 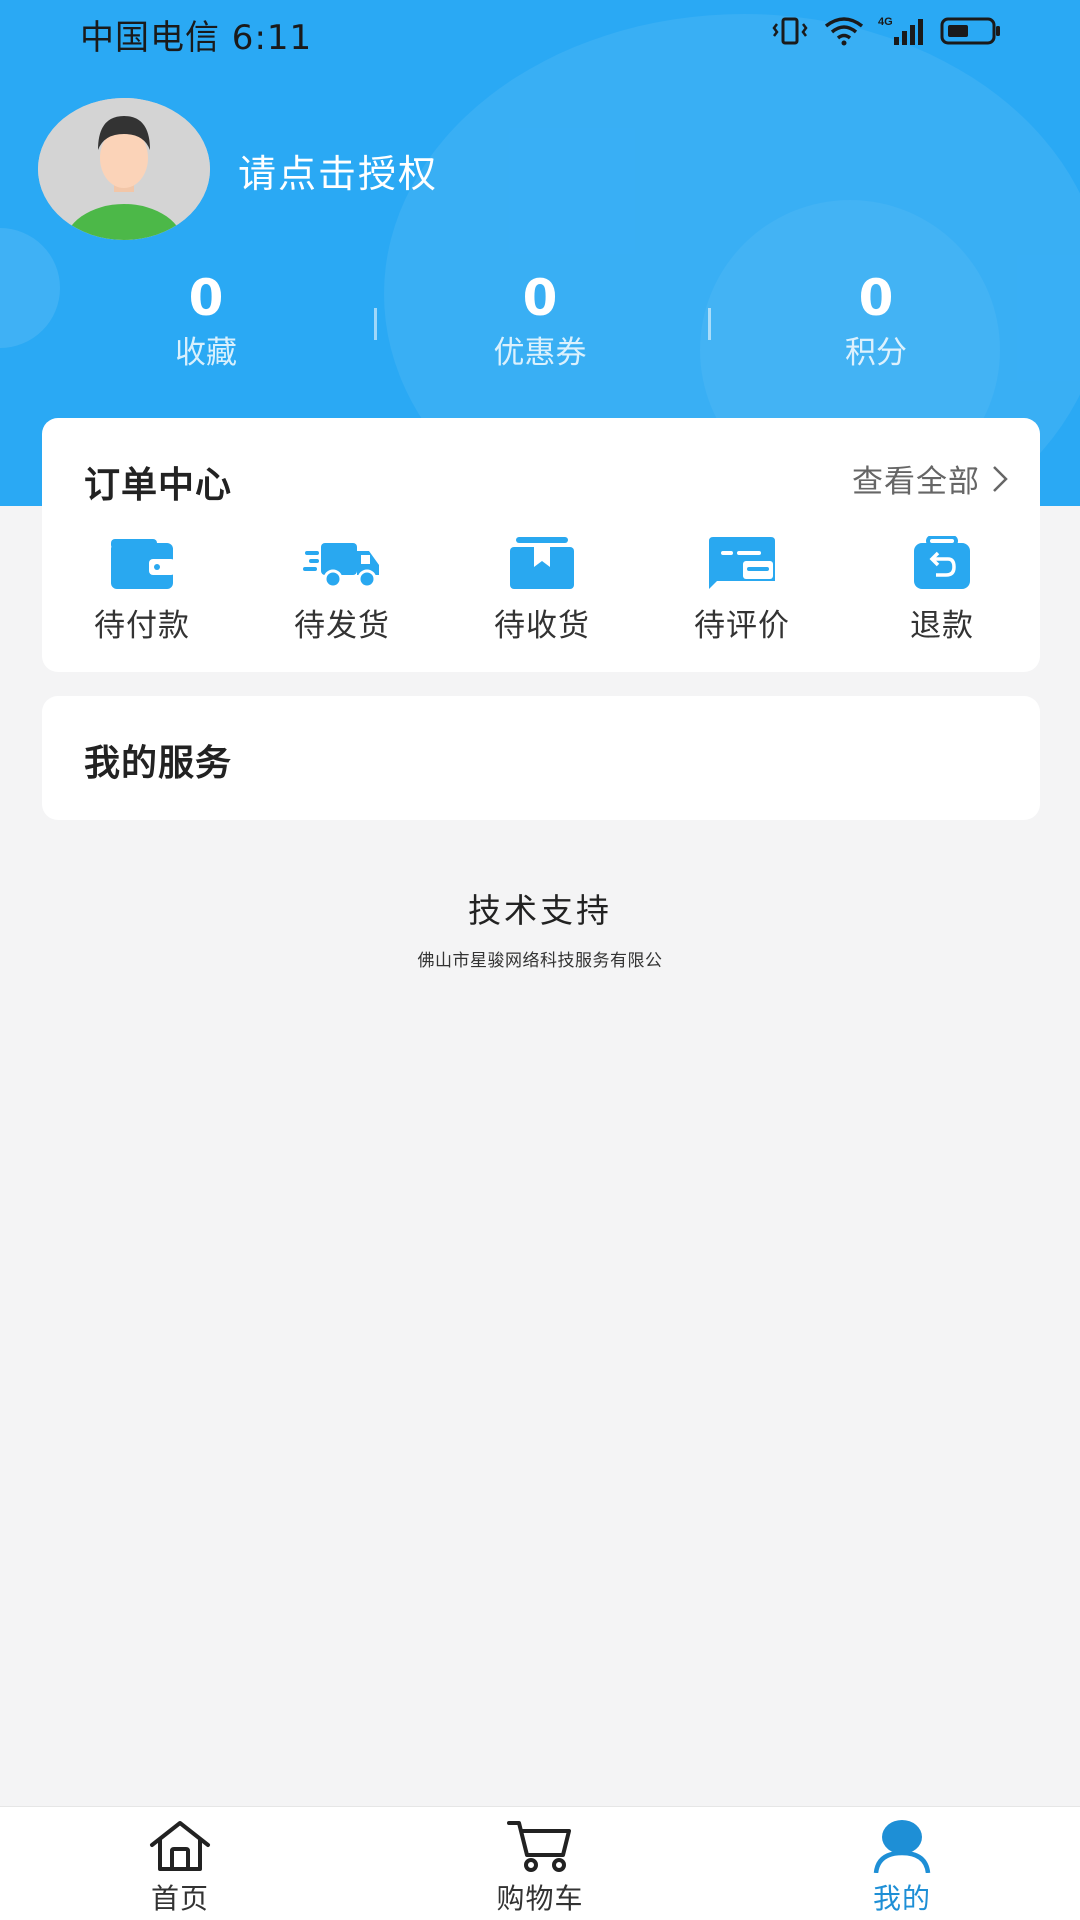 I want to click on avatar-image, so click(x=124, y=169).